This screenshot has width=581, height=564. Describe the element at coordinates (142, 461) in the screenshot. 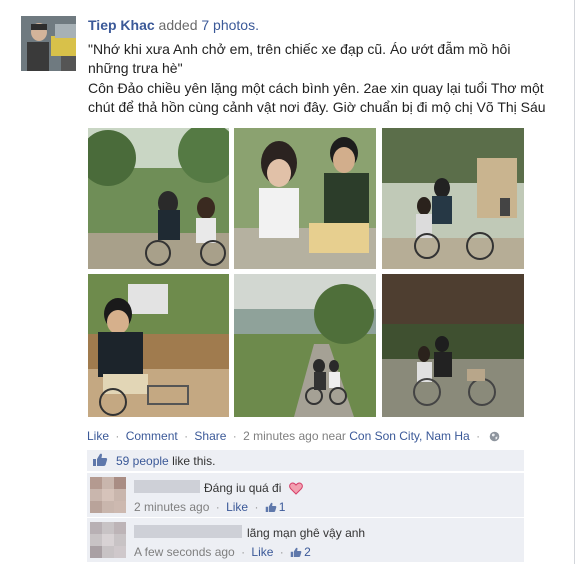

I see `likes-count-link: 59 people` at that location.